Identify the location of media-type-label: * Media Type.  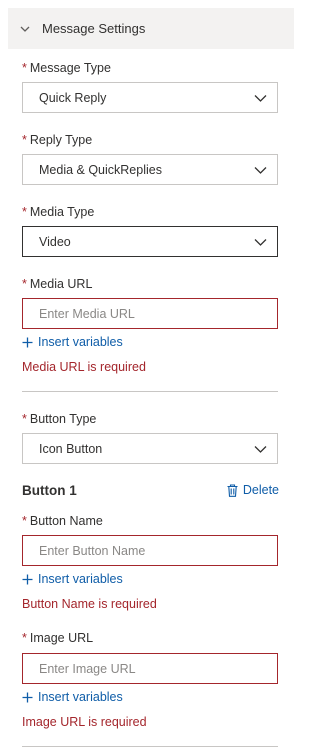
(58, 212).